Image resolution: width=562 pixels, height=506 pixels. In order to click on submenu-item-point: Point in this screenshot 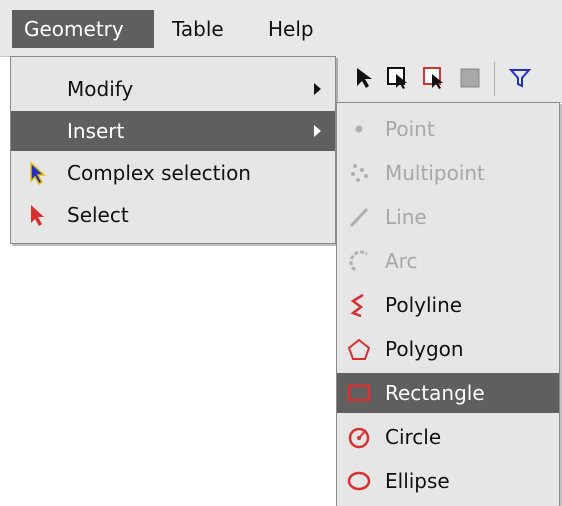, I will do `click(448, 129)`.